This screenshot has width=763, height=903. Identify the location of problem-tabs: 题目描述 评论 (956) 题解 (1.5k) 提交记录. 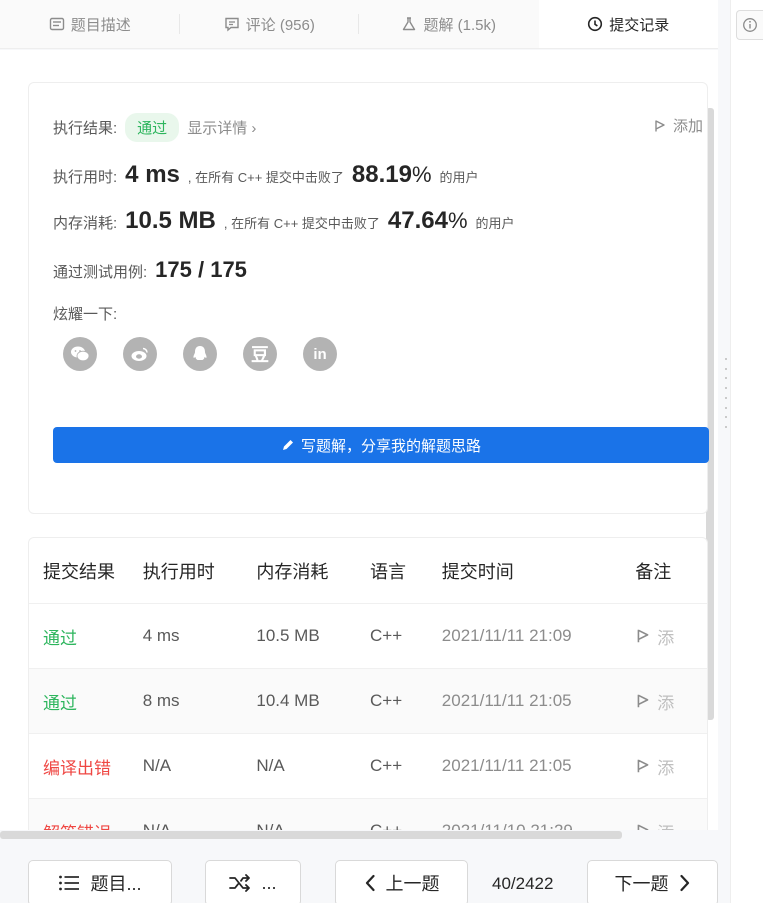
(359, 24).